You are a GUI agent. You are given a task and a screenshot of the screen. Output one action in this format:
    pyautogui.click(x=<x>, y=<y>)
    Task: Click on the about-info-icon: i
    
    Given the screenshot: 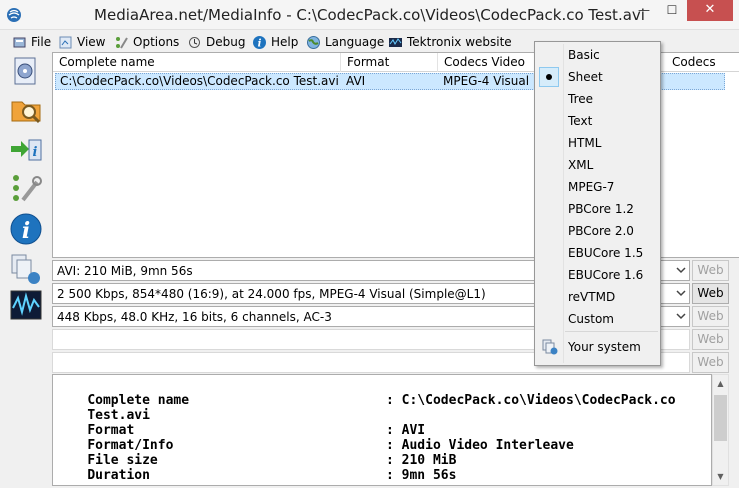 What is the action you would take?
    pyautogui.click(x=26, y=229)
    